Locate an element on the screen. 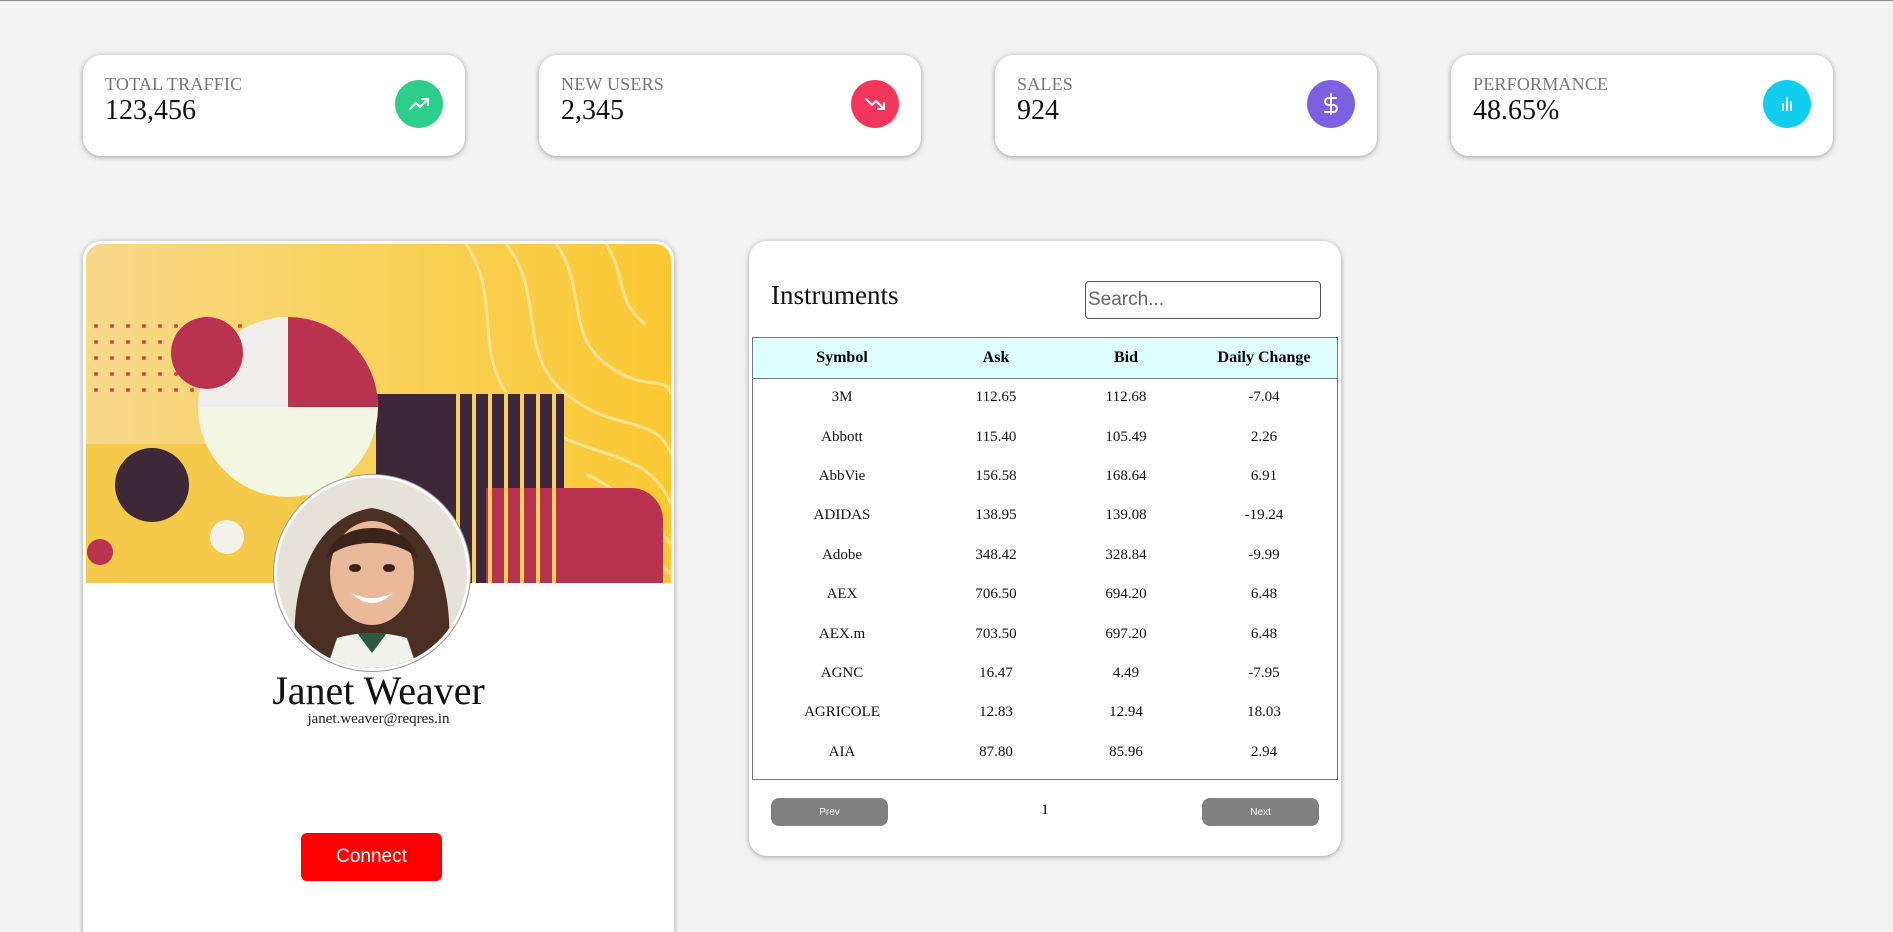  cell-bid: 328.84 is located at coordinates (1126, 554).